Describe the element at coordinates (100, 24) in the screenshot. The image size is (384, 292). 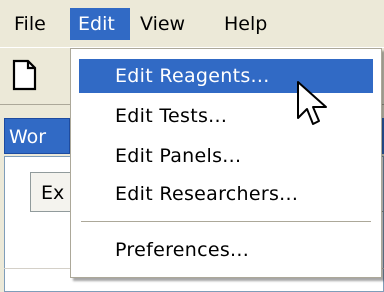
I see `menu-edit: Edit` at that location.